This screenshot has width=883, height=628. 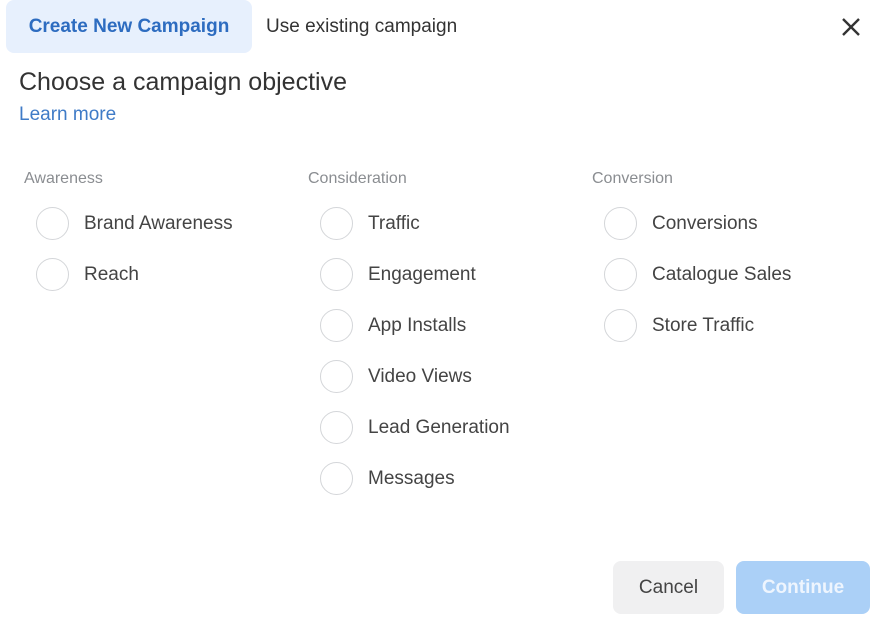 I want to click on continue-button: Continue, so click(x=803, y=587).